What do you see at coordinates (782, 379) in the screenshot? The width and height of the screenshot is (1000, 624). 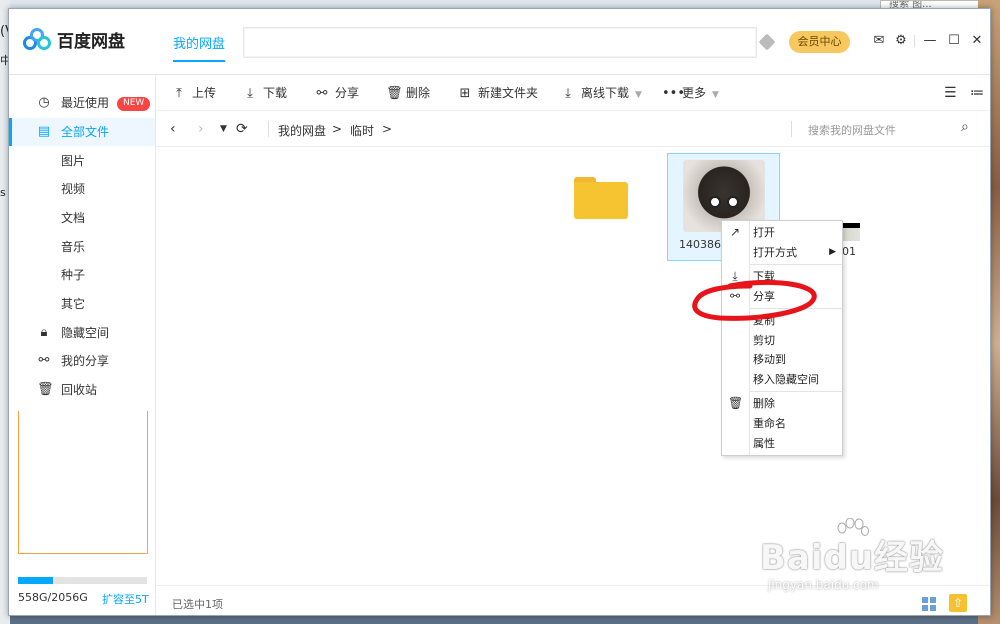 I see `menu-item-move-to-hidden: 移入隐藏空间` at bounding box center [782, 379].